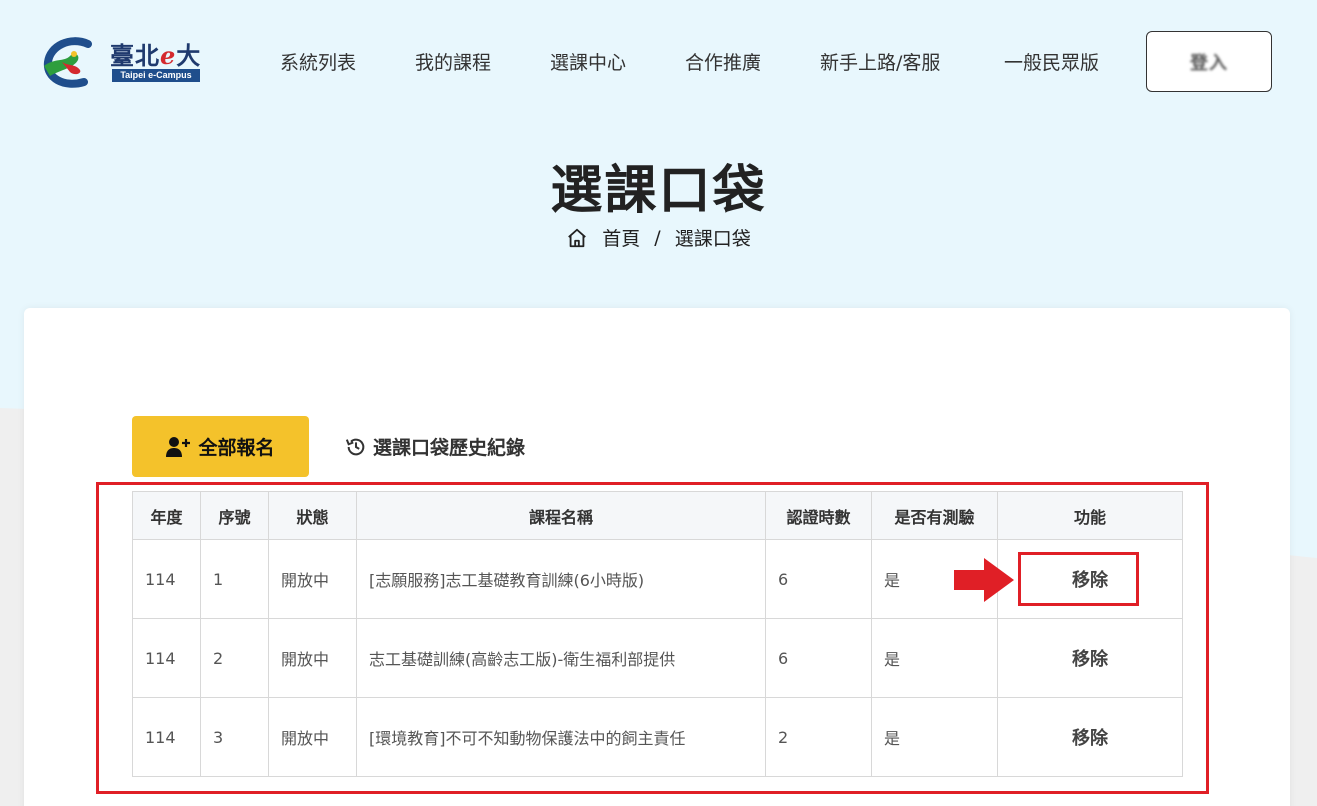 The height and width of the screenshot is (806, 1317). Describe the element at coordinates (818, 737) in the screenshot. I see `cell-hours: 2` at that location.